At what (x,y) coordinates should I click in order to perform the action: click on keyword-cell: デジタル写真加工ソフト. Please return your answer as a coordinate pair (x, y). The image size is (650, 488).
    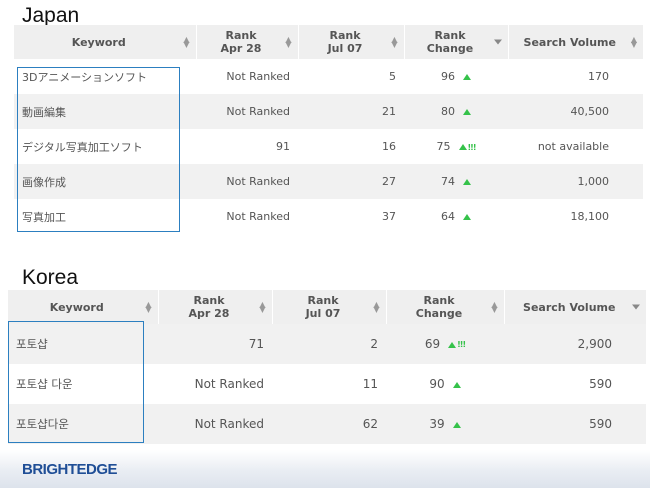
    Looking at the image, I should click on (105, 146).